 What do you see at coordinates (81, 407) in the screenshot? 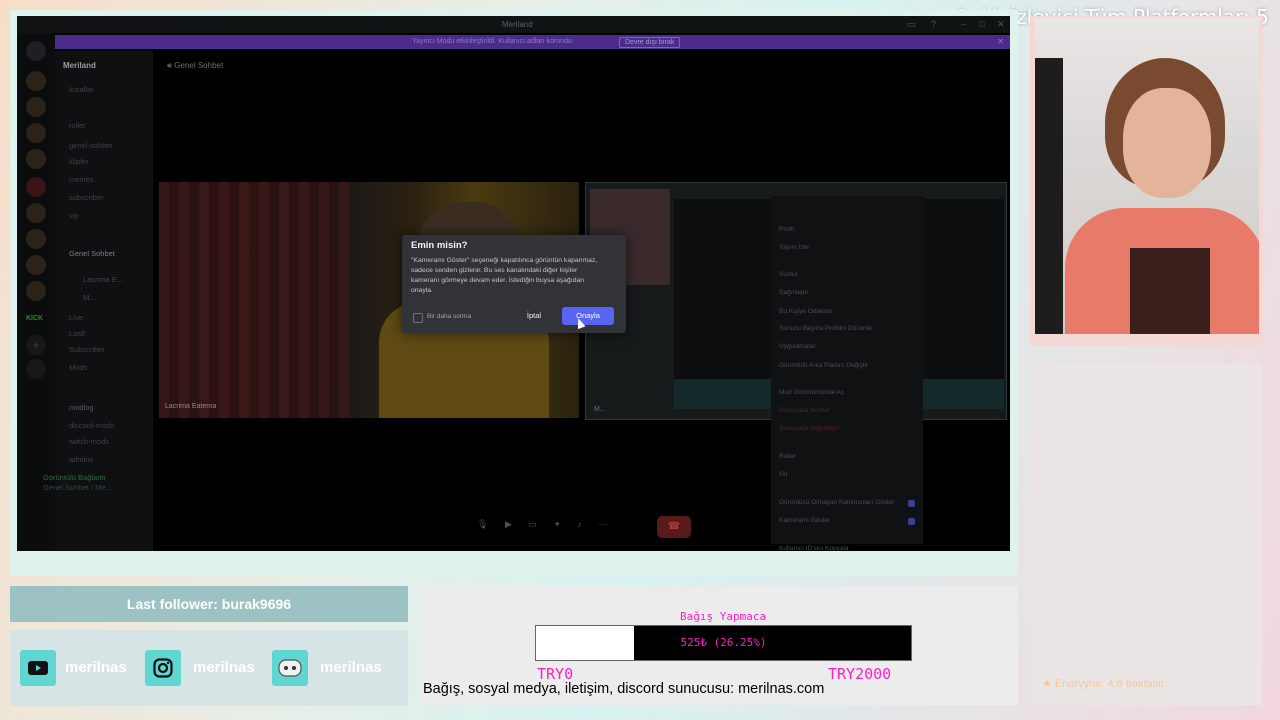
I see `channel-item: modlog` at bounding box center [81, 407].